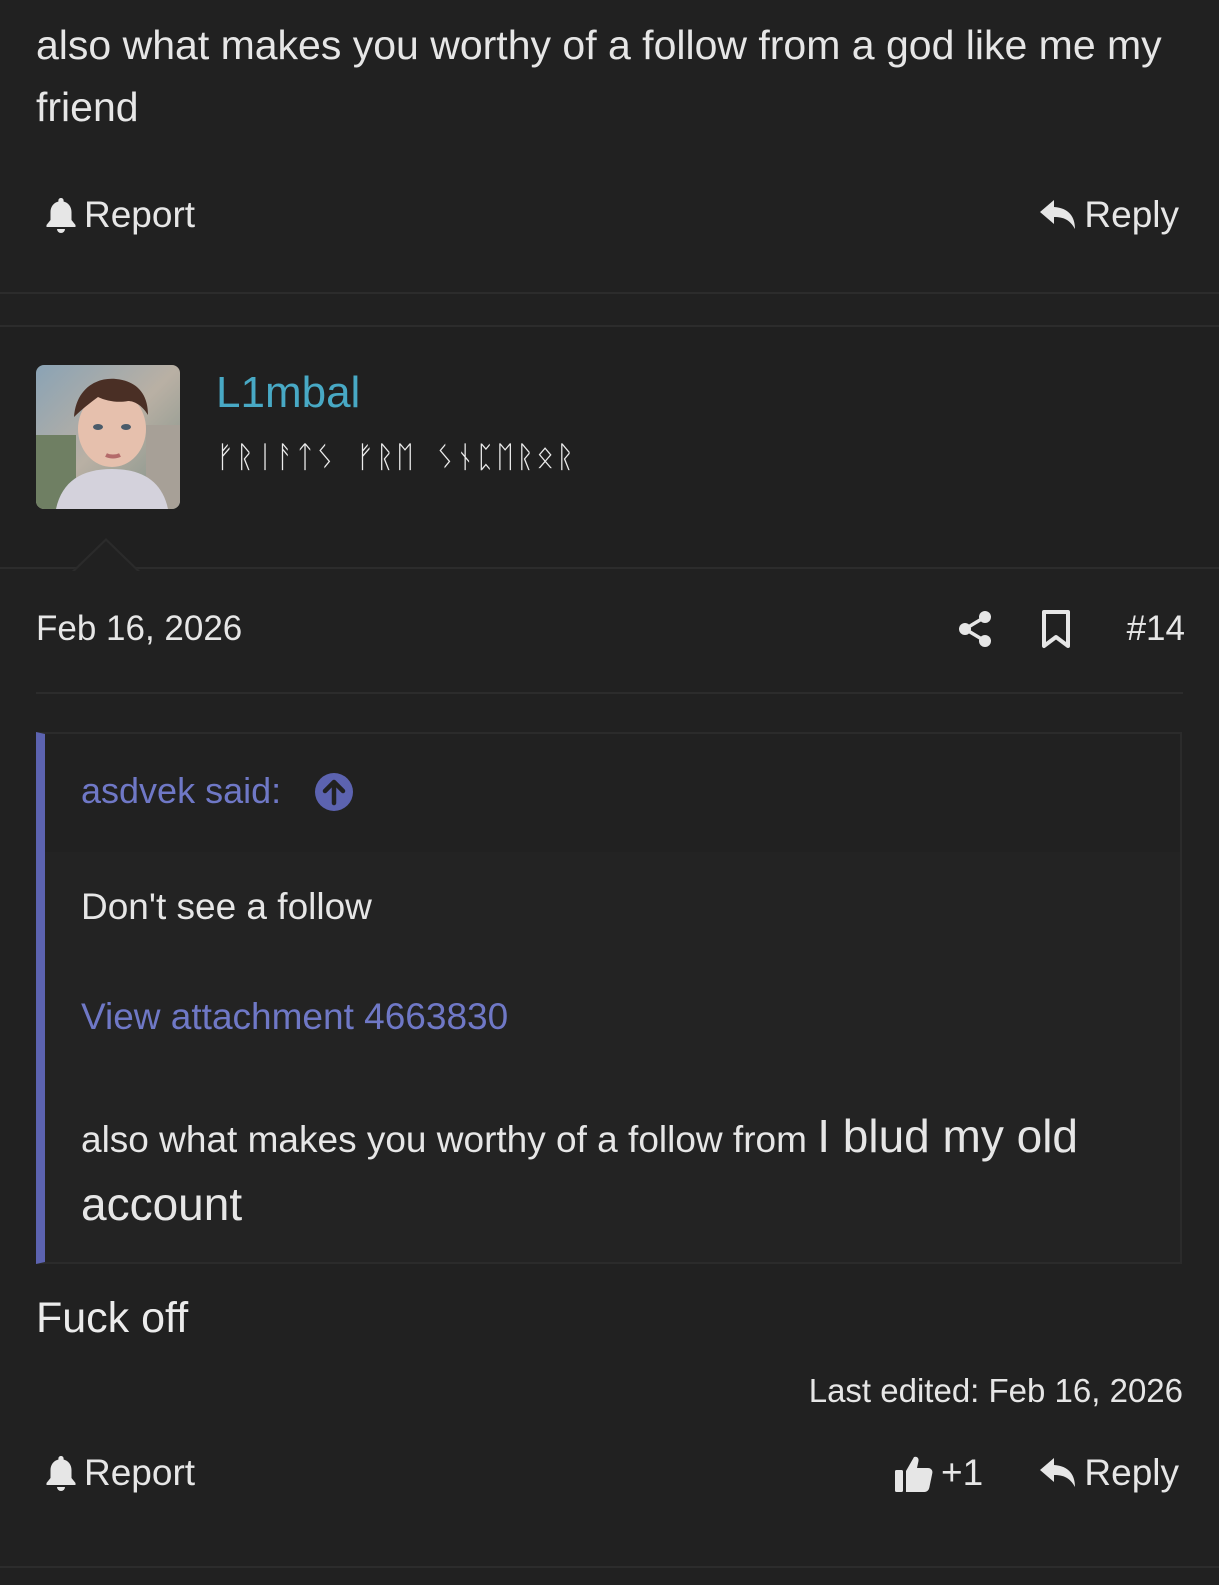 Image resolution: width=1219 pixels, height=1585 pixels. I want to click on header-pointer-fill, so click(106, 556).